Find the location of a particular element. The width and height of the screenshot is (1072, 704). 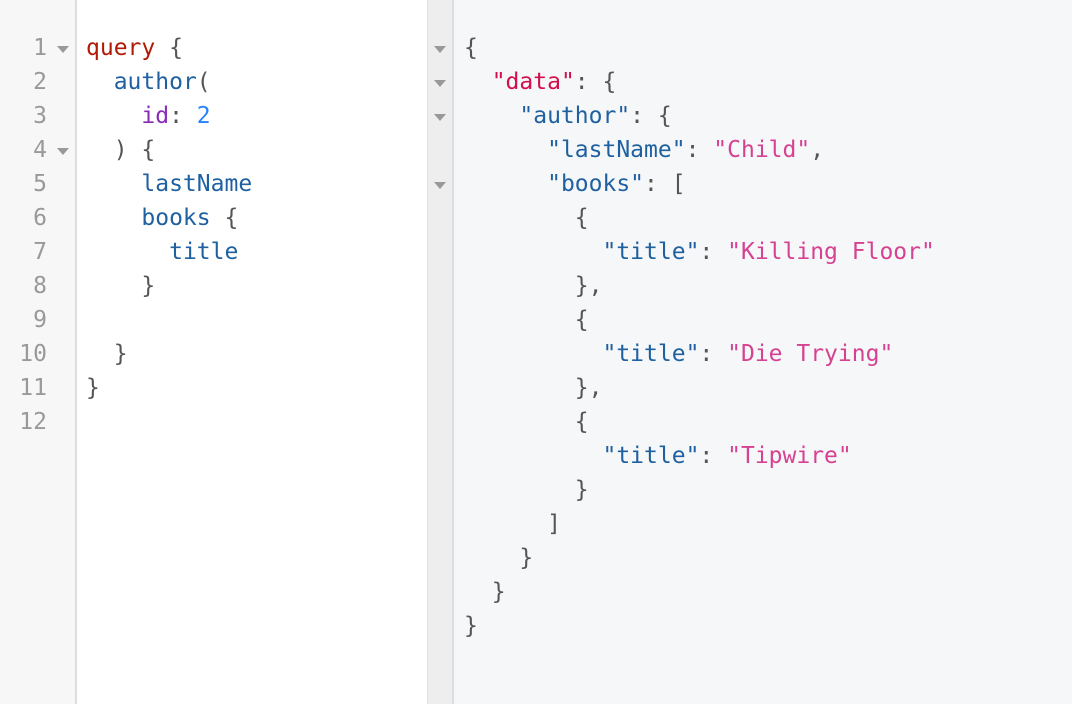

gutter-line: 6 is located at coordinates (37, 218).